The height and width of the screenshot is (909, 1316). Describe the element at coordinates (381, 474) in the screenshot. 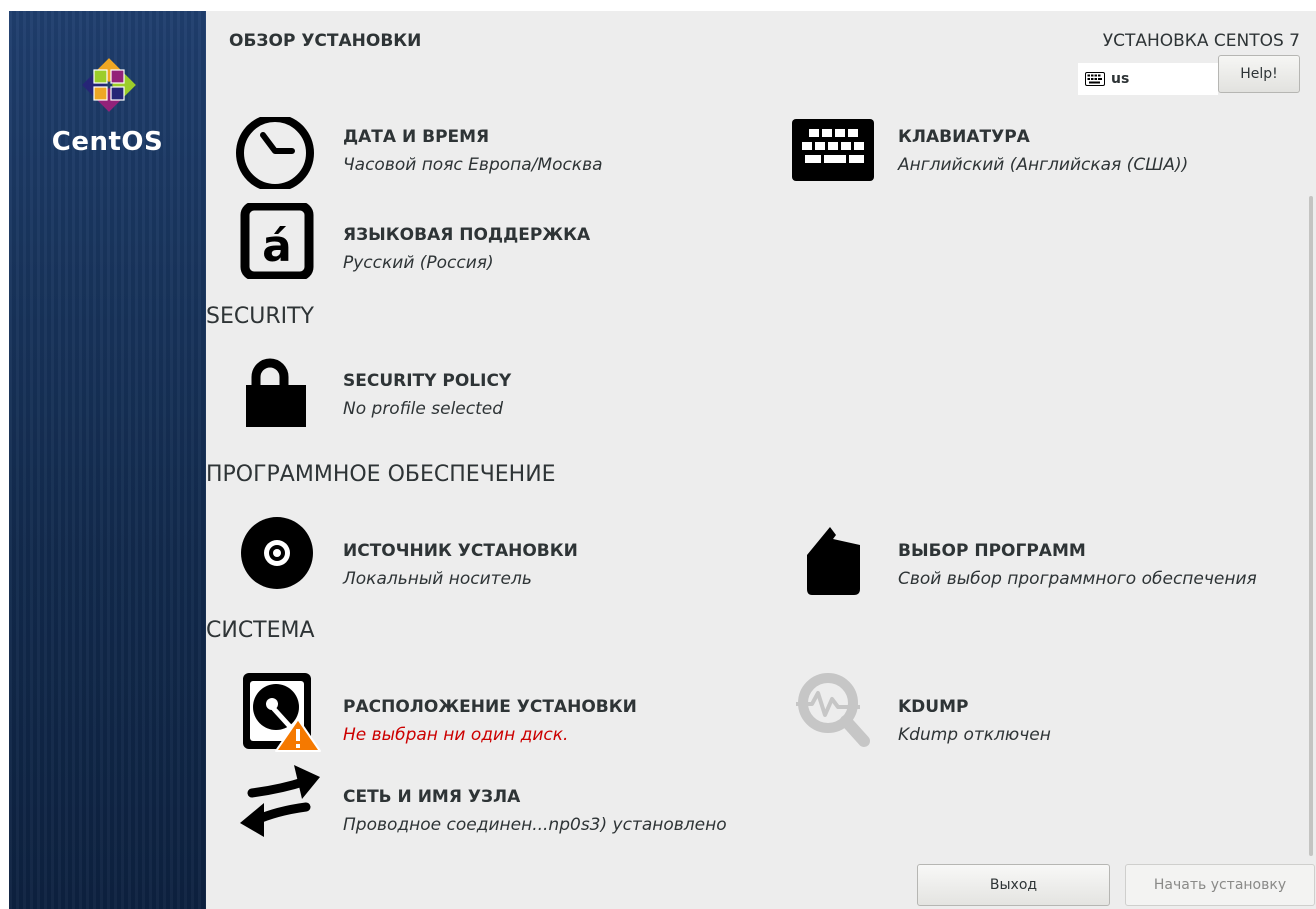

I see `section-software-header: ПРОГРАММНОЕ ОБЕСПЕЧЕНИЕ` at that location.